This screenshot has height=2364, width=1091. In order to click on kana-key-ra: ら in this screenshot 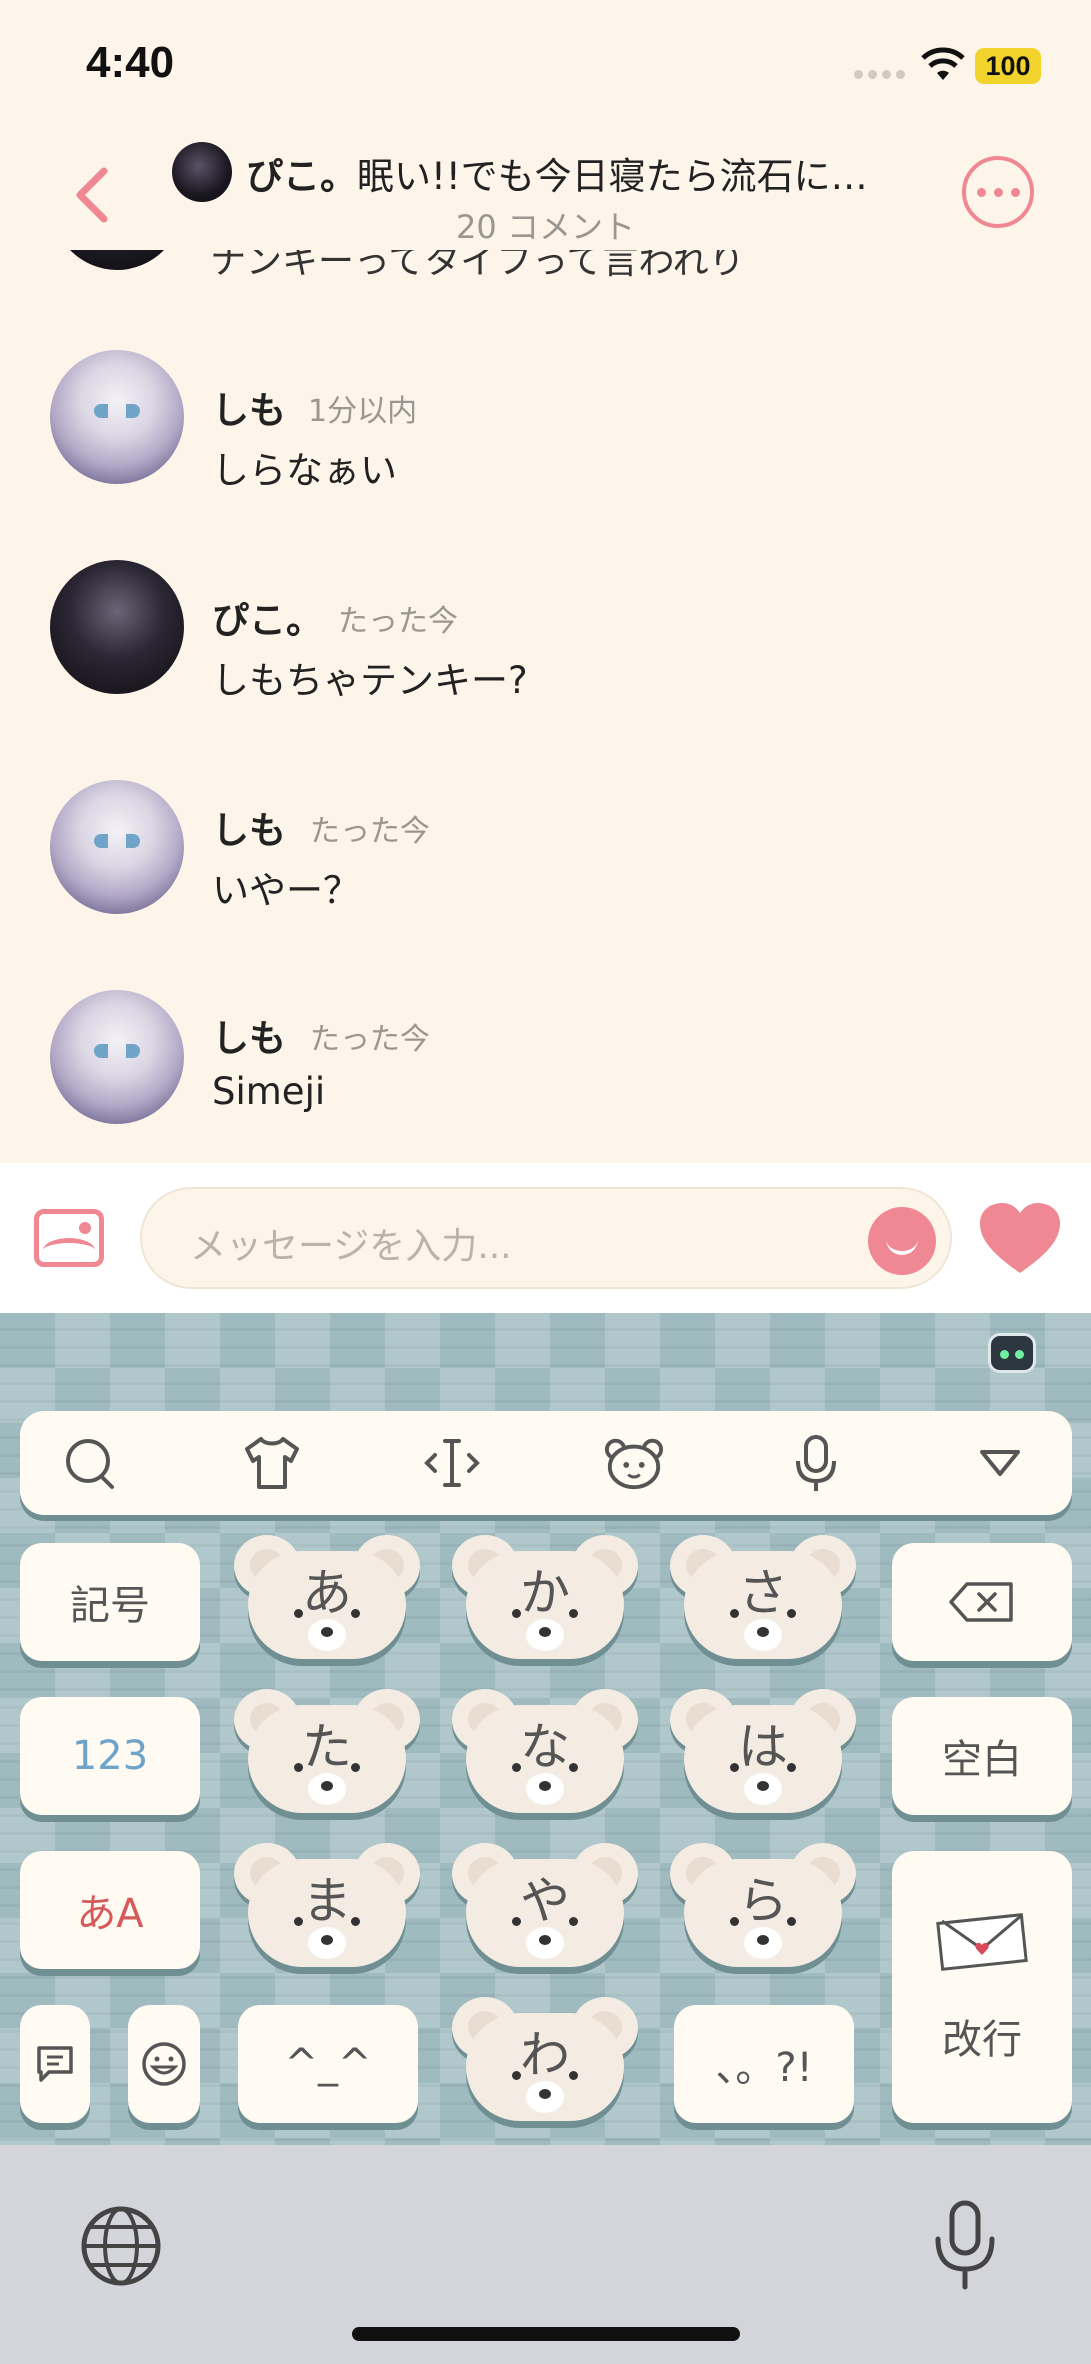, I will do `click(763, 1908)`.